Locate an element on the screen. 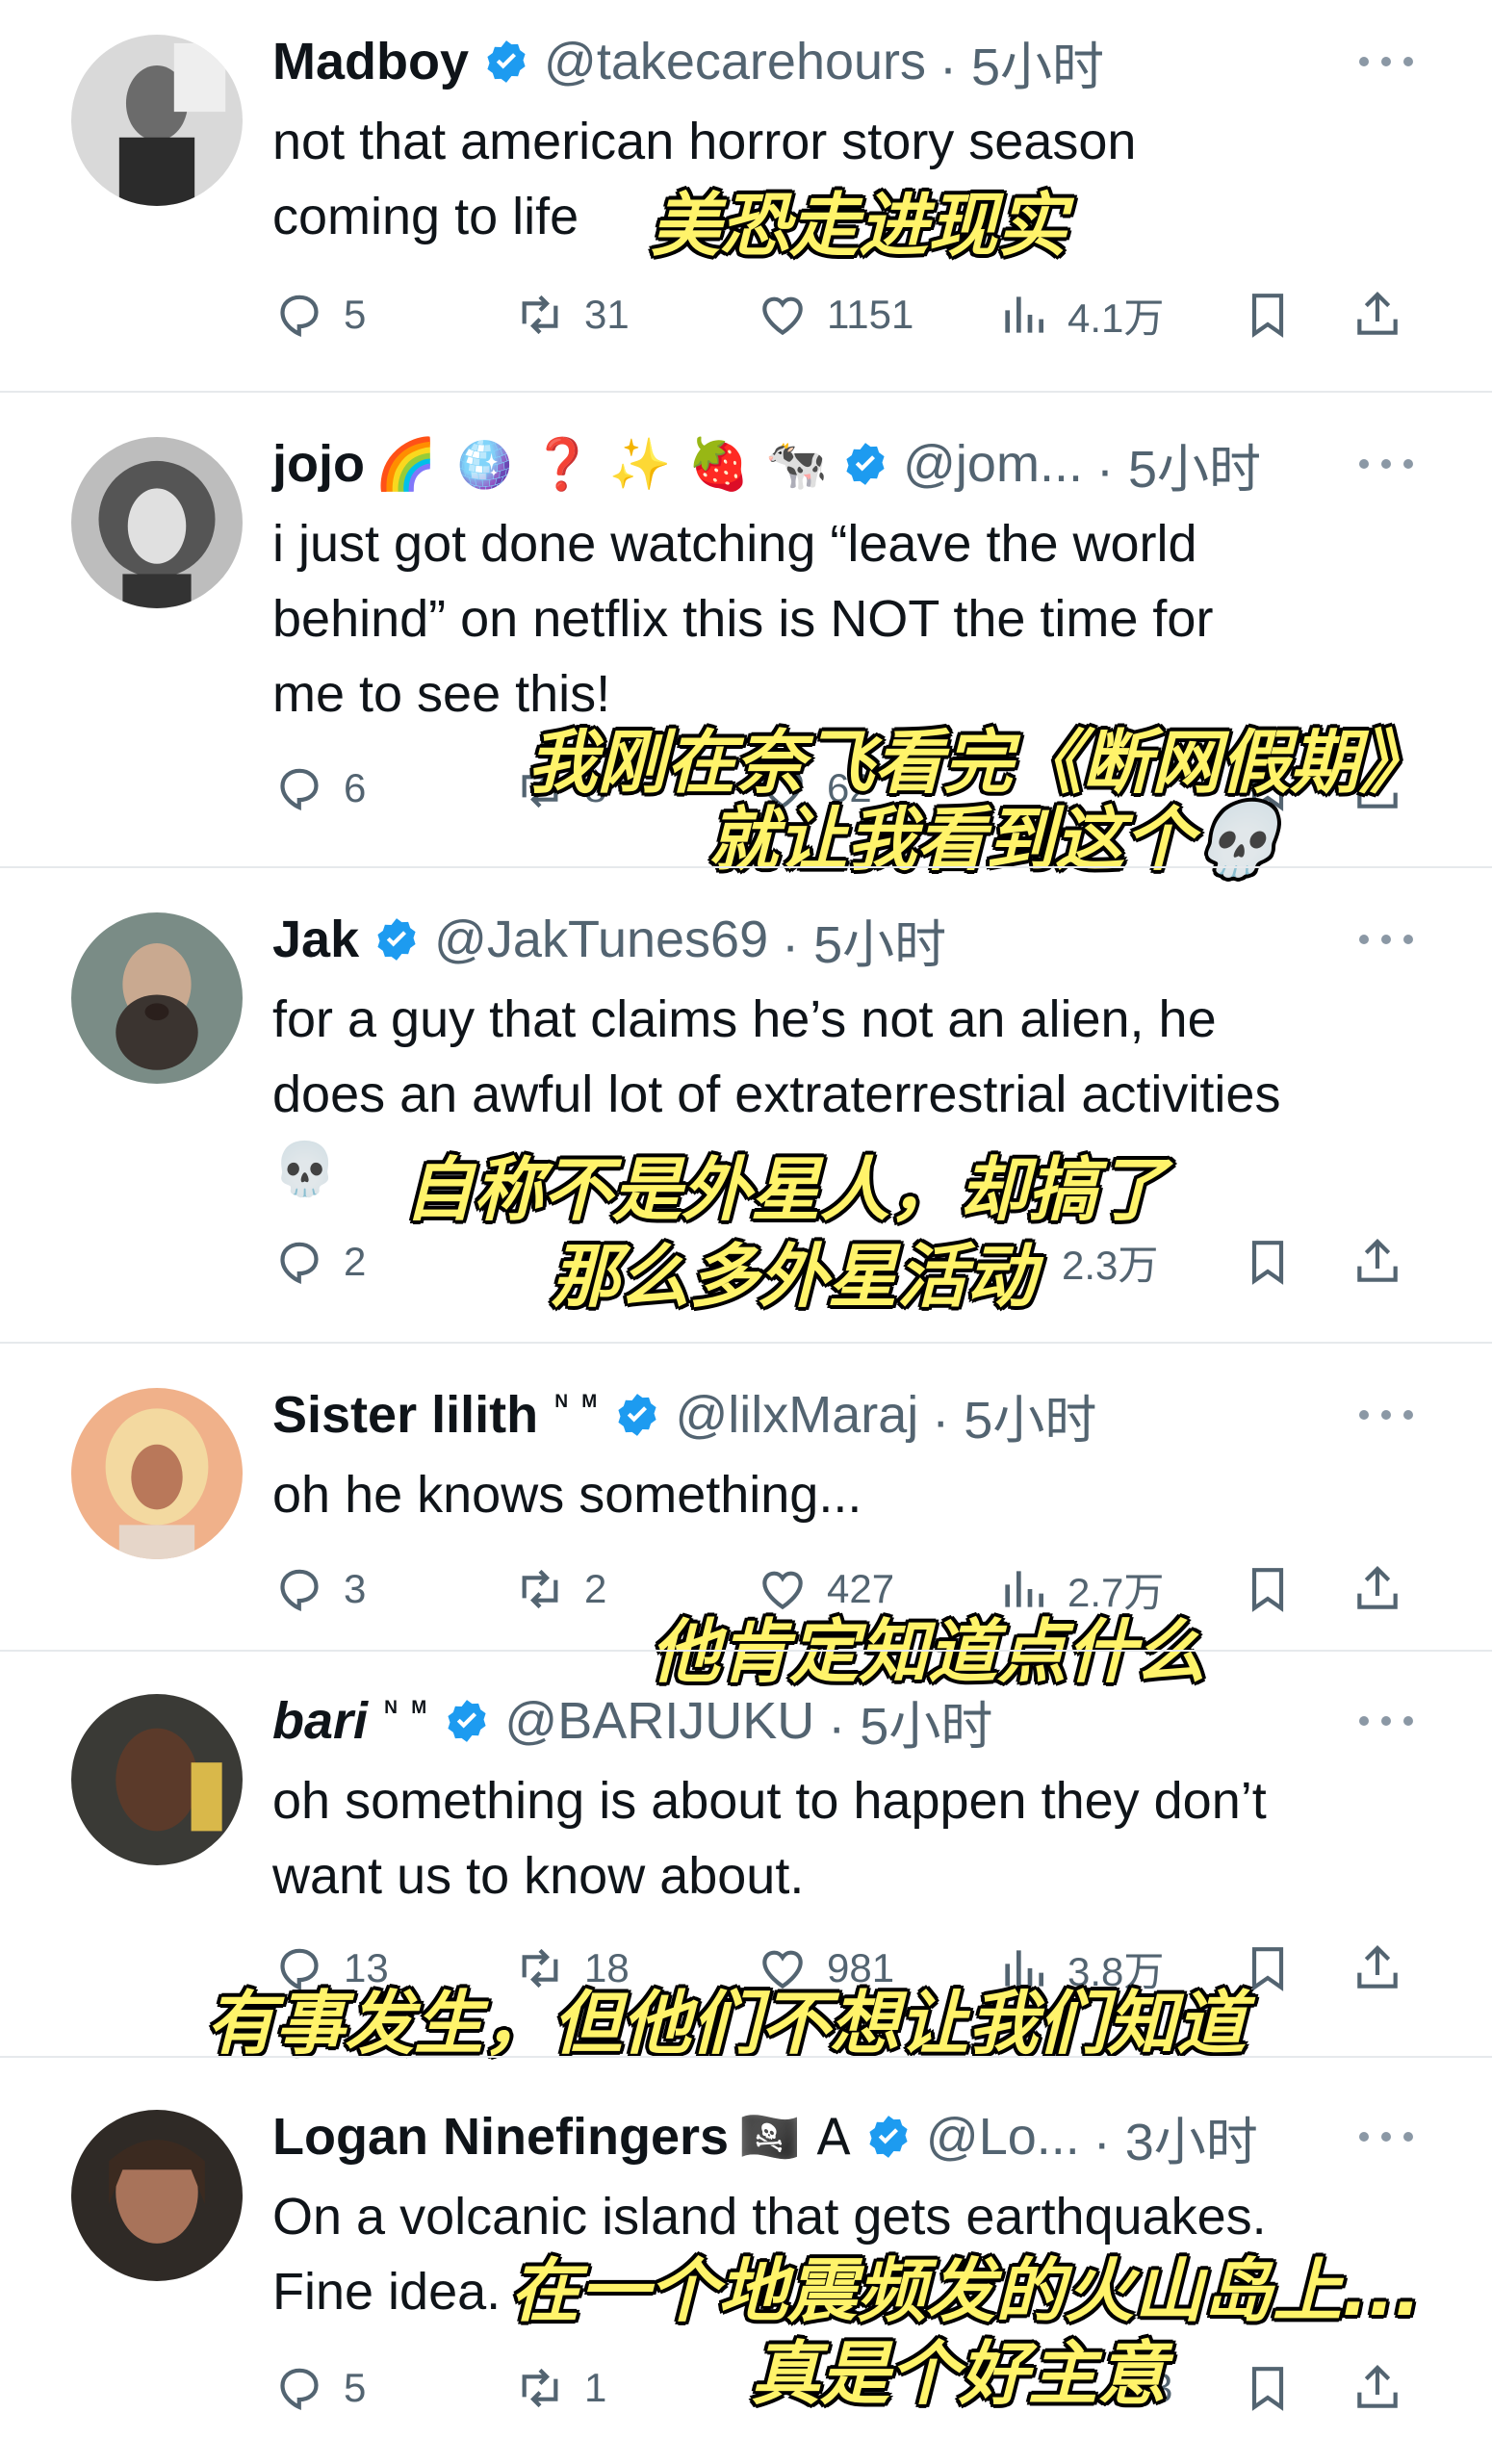 This screenshot has width=1492, height=2464. display-name: Madboy is located at coordinates (370, 61).